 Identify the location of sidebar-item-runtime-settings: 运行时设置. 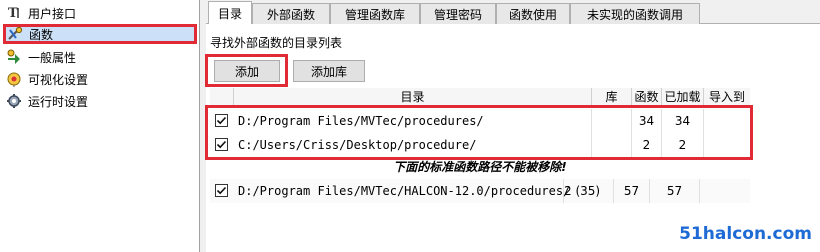
(47, 101).